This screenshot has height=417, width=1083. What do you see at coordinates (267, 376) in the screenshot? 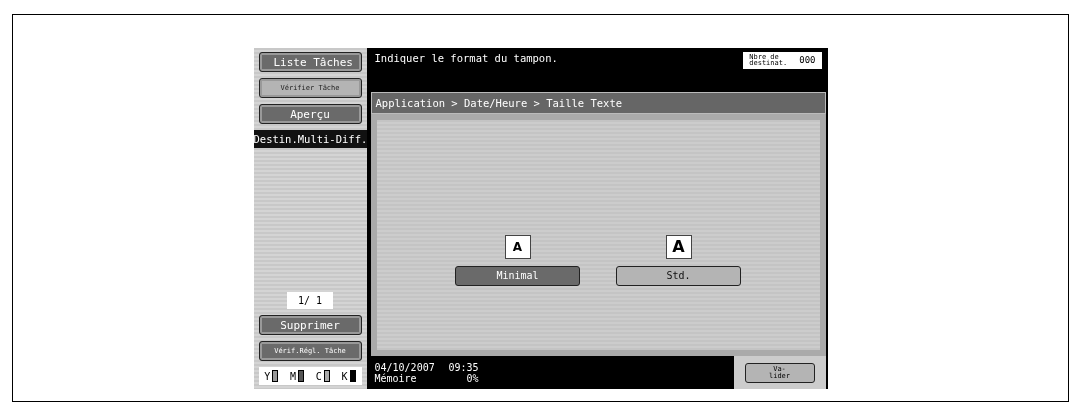
I see `toner-label: Y` at bounding box center [267, 376].